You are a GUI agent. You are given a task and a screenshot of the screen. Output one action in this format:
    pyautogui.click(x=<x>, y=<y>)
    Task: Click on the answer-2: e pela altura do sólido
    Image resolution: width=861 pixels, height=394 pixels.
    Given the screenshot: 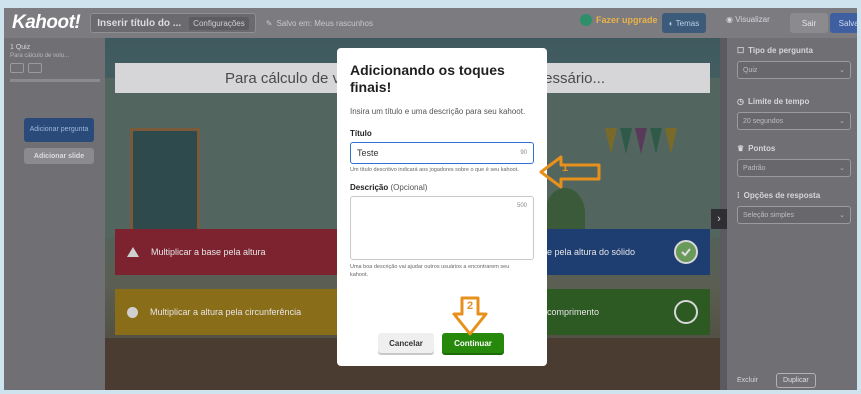 What is the action you would take?
    pyautogui.click(x=622, y=252)
    